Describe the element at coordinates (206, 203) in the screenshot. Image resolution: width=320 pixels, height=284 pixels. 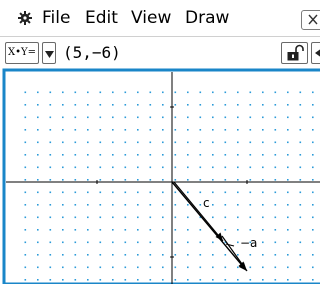
I see `vector-c-label: c` at that location.